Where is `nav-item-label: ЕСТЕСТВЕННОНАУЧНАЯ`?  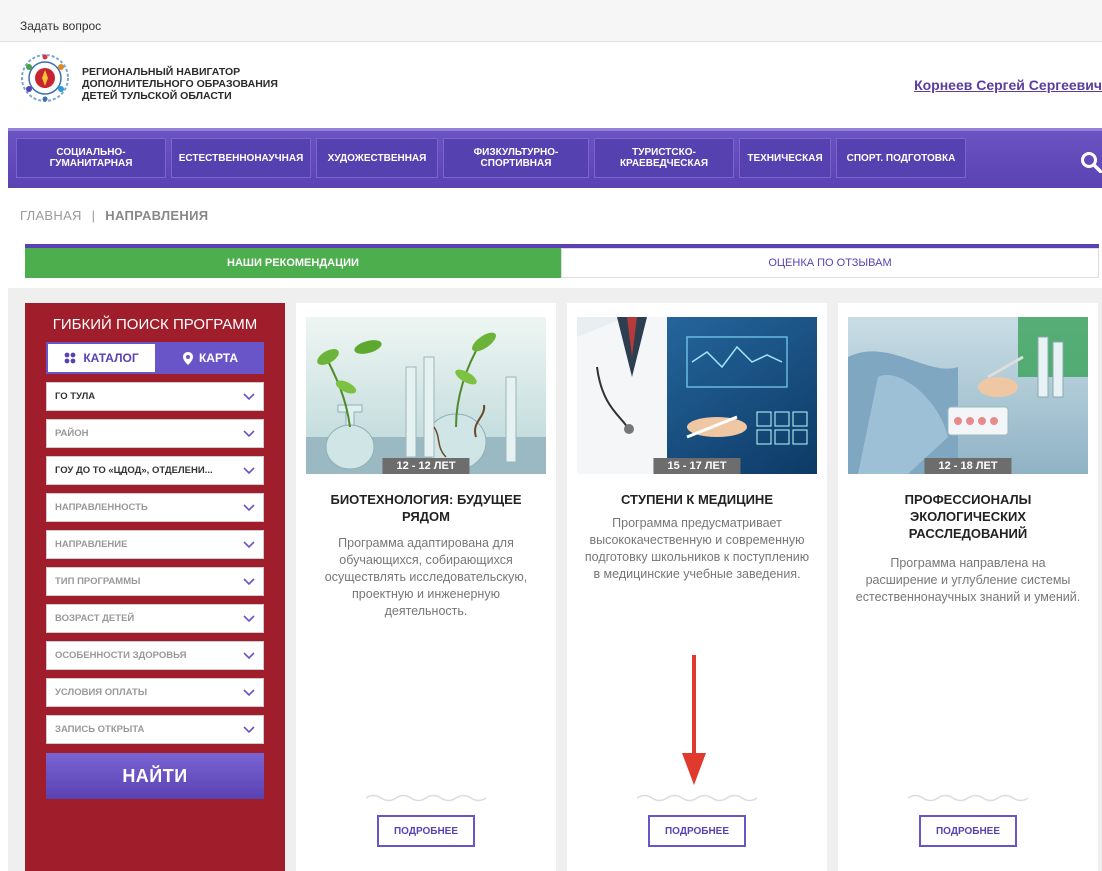
nav-item-label: ЕСТЕСТВЕННОНАУЧНАЯ is located at coordinates (241, 158).